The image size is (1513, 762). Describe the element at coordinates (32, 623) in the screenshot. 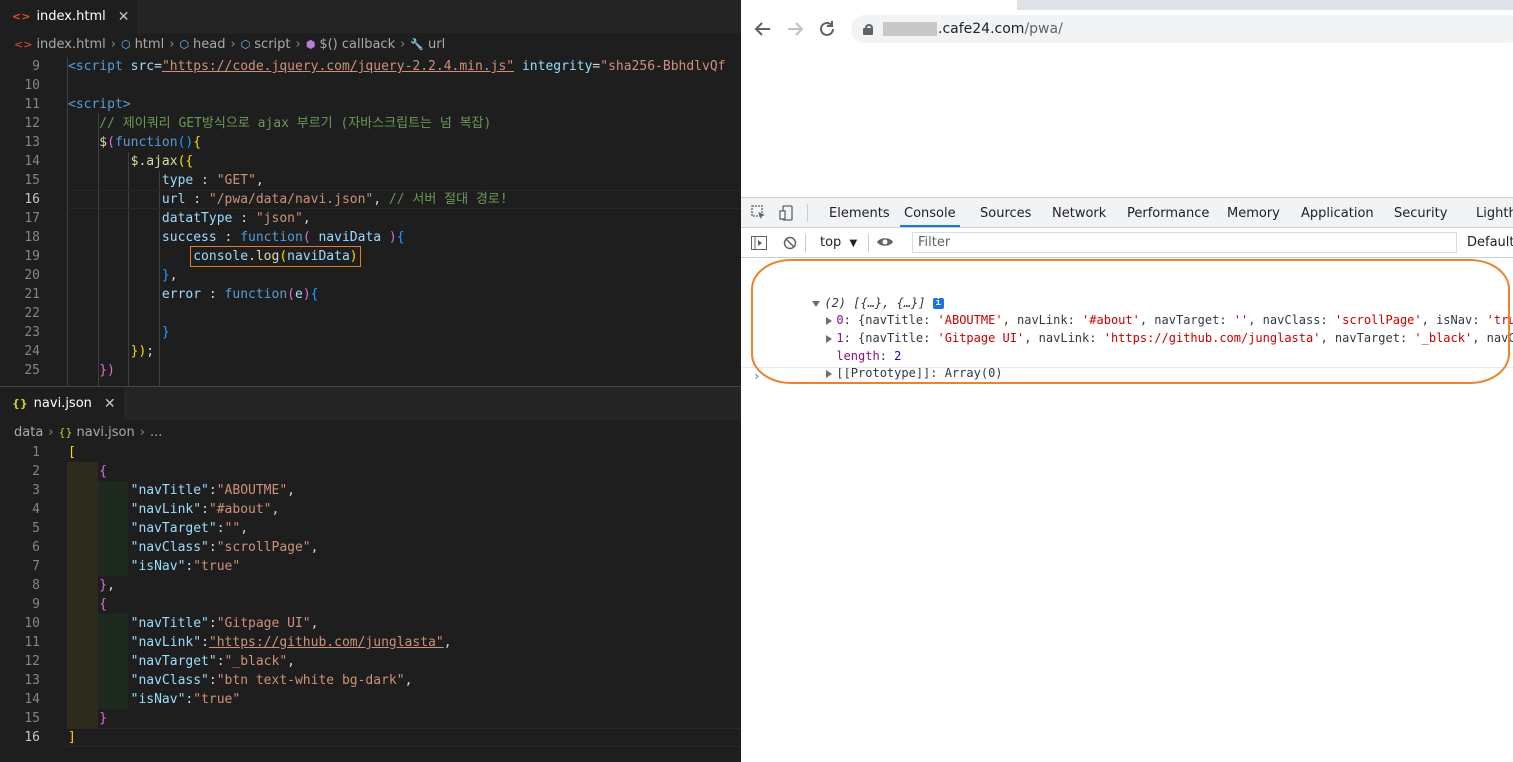

I see `line-number: 10` at that location.